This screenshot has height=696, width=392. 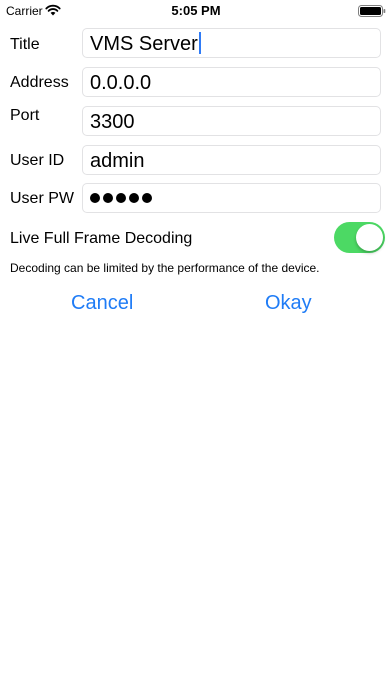 What do you see at coordinates (231, 82) in the screenshot?
I see `address-field: 0.0.0.0` at bounding box center [231, 82].